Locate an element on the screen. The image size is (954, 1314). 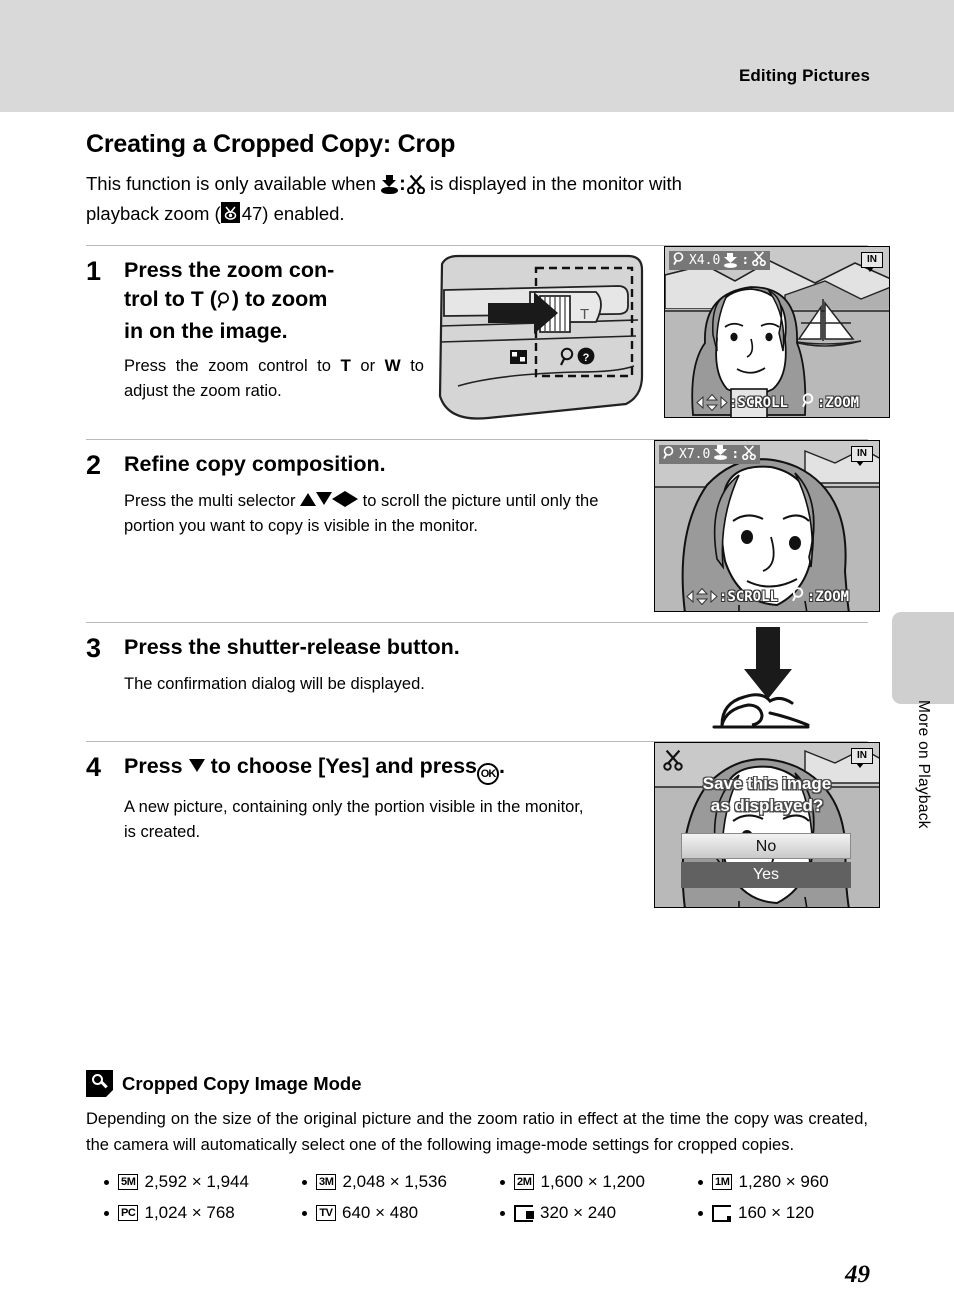
help-icon: ? is located at coordinates (586, 356).